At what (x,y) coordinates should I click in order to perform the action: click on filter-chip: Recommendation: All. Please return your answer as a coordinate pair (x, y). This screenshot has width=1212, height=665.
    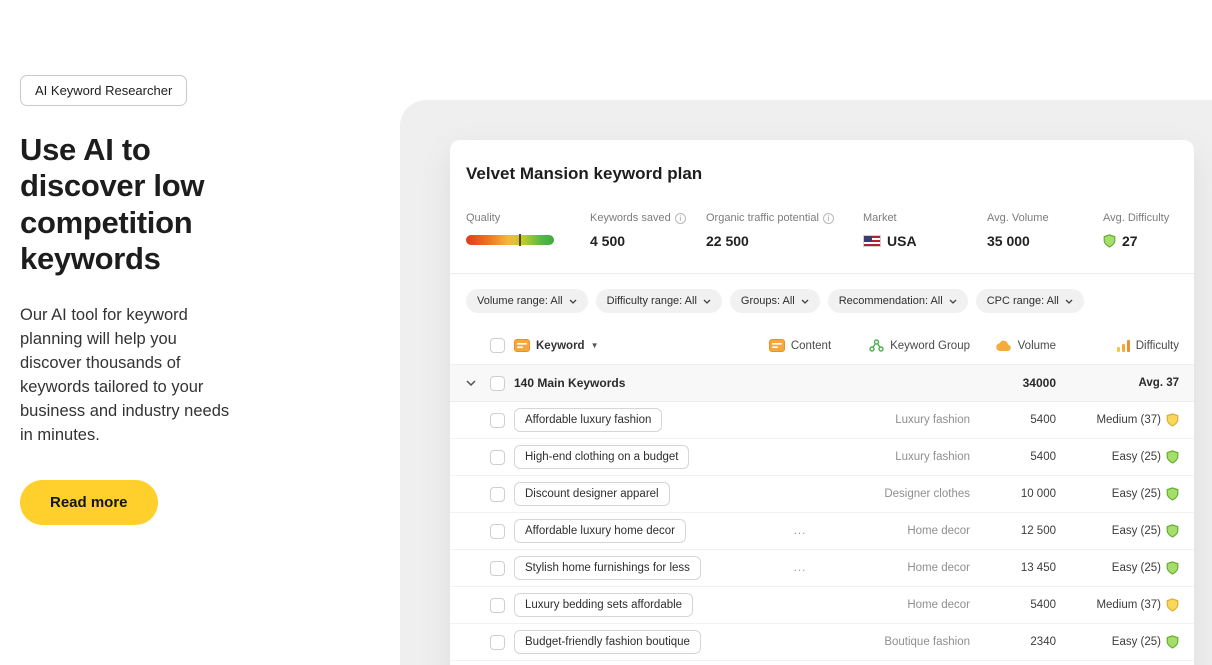
    Looking at the image, I should click on (897, 301).